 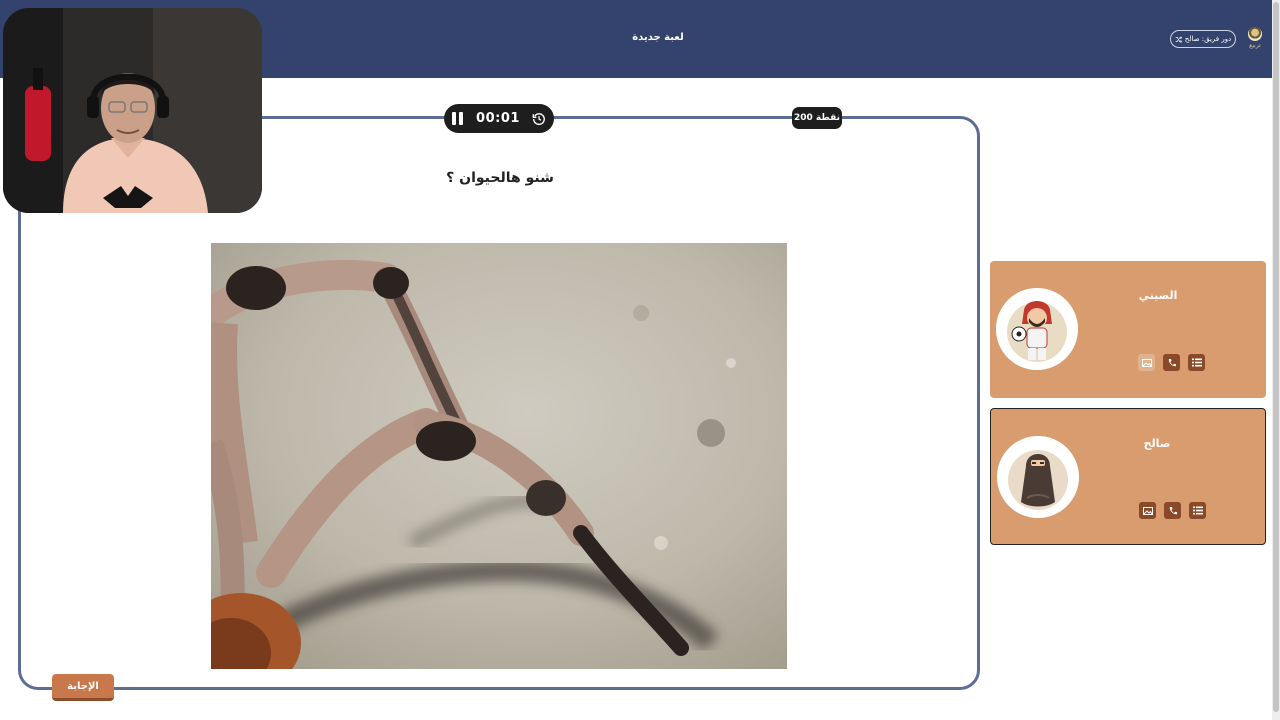 What do you see at coordinates (658, 37) in the screenshot?
I see `new-game-link: لعبة جديدة` at bounding box center [658, 37].